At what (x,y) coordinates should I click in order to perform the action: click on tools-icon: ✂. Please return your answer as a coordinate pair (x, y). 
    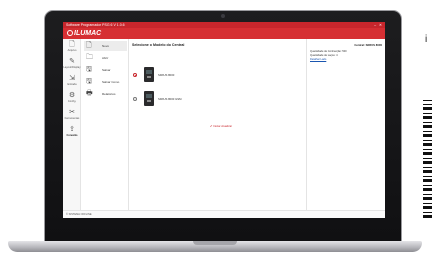
    Looking at the image, I should click on (72, 112).